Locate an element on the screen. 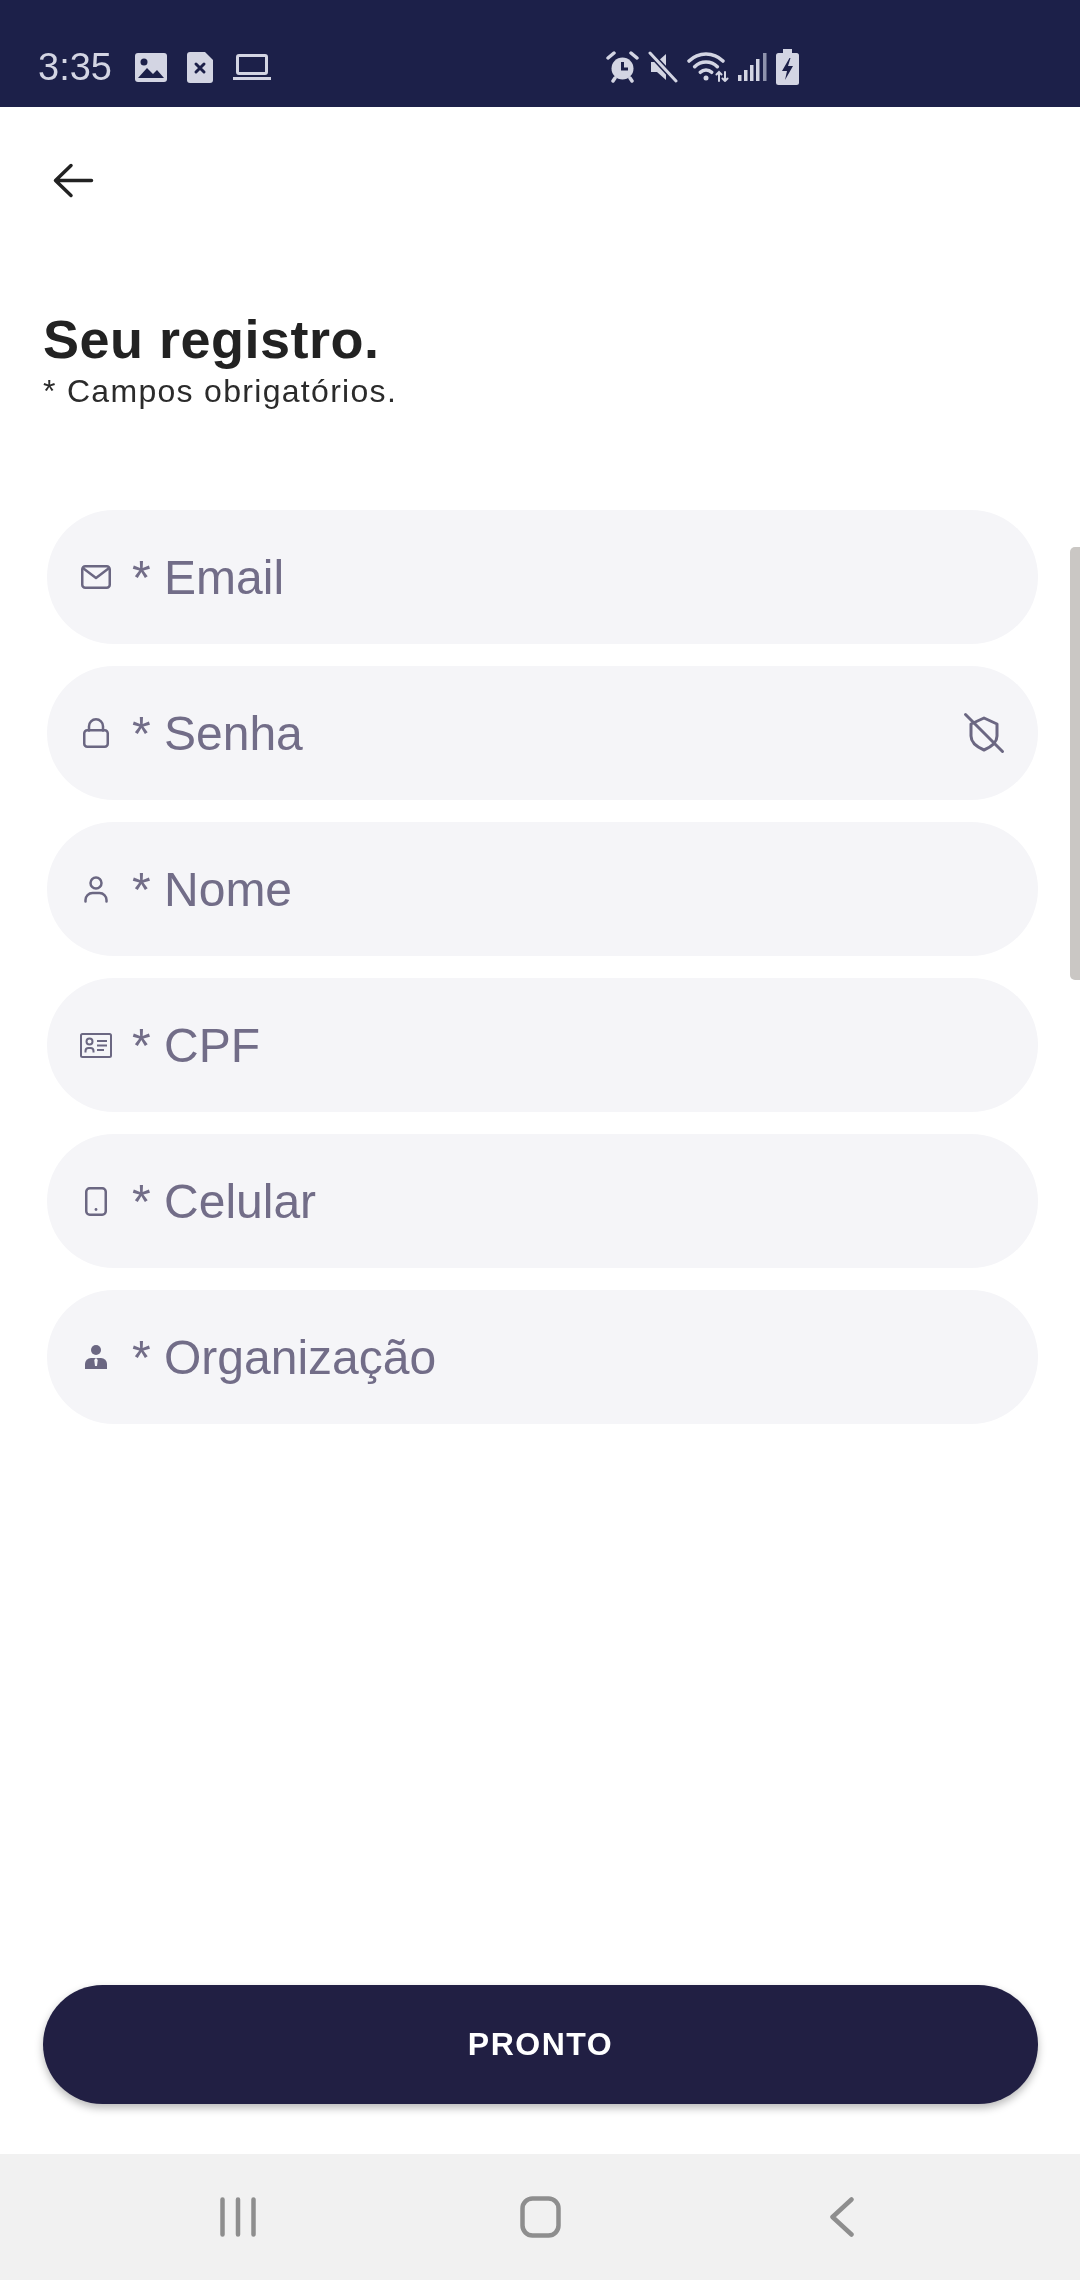  wifi-icon is located at coordinates (708, 67).